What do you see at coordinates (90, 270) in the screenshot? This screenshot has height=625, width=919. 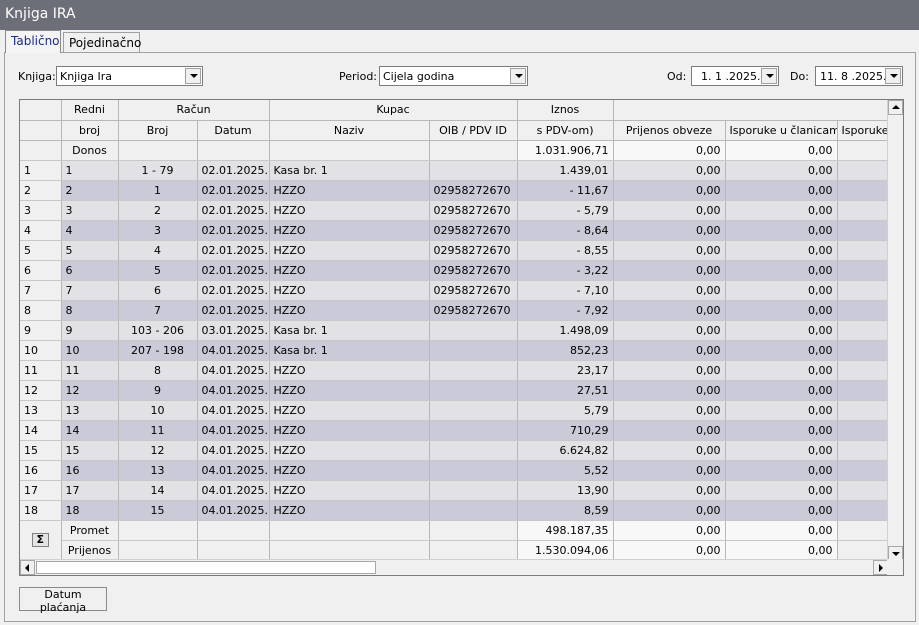 I see `cell-redni: 6` at bounding box center [90, 270].